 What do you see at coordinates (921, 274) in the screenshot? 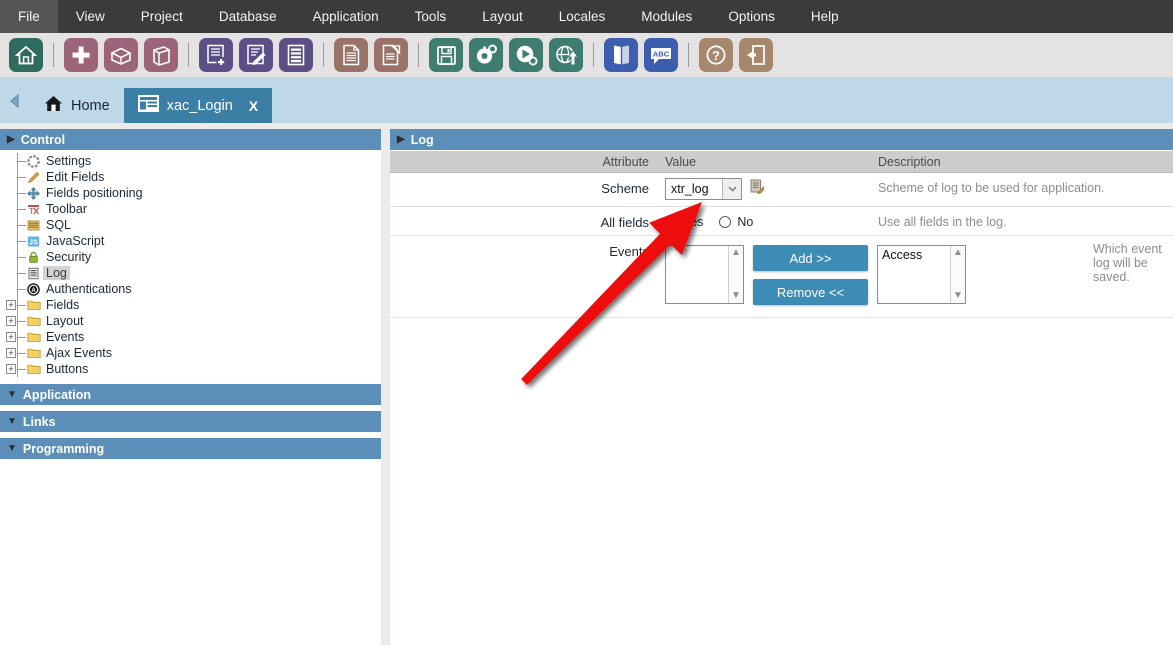
I see `events-selected-listbox: Access ▲ ▼` at bounding box center [921, 274].